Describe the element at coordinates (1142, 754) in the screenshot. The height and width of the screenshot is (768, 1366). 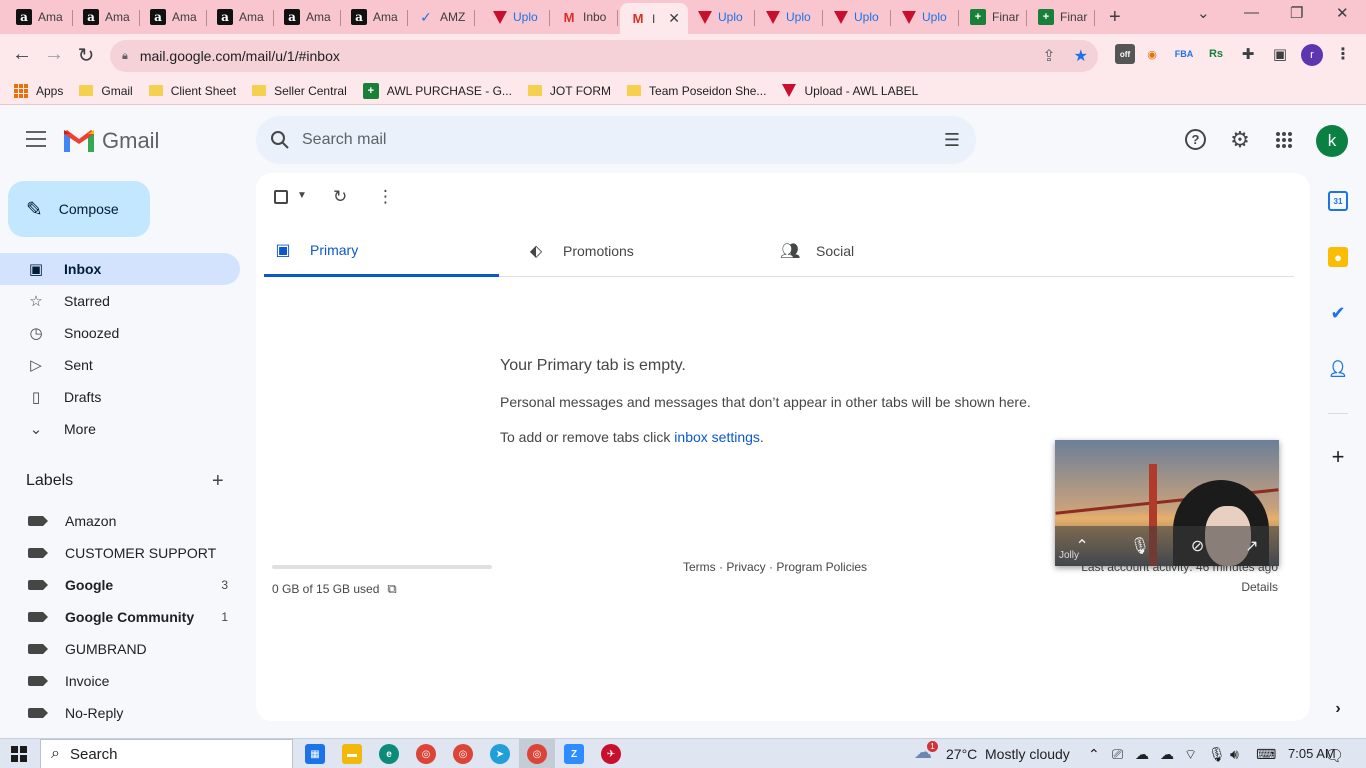
I see `onedrive-icon: ☁` at that location.